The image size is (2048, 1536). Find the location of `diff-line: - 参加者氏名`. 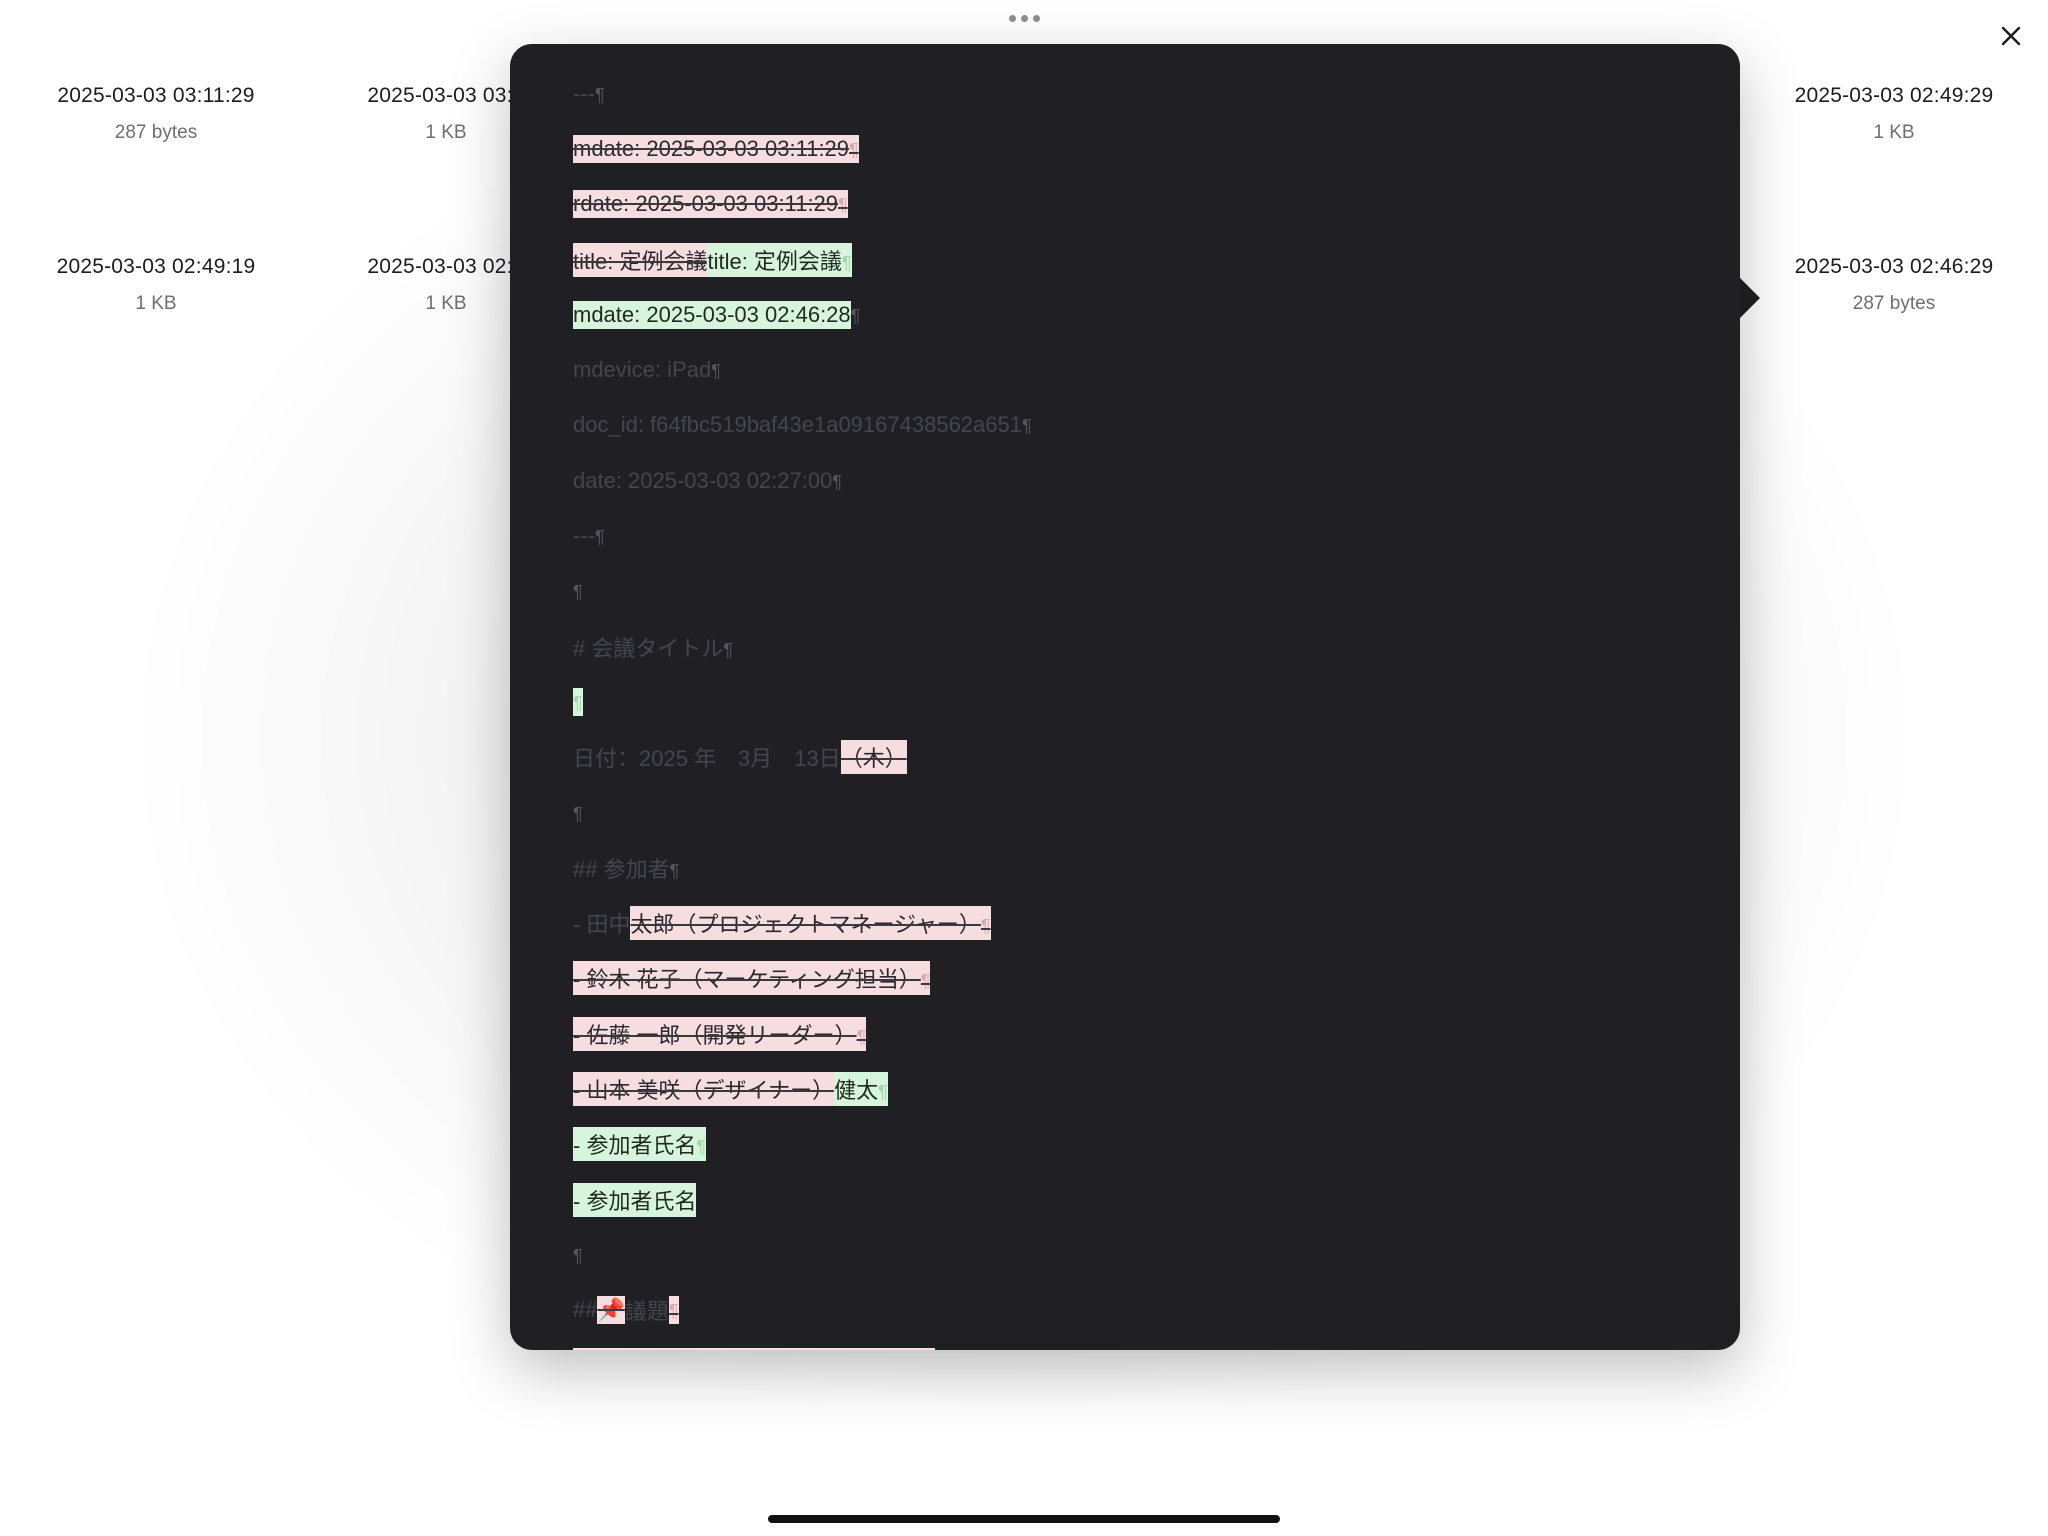

diff-line: - 参加者氏名 is located at coordinates (1136, 1199).